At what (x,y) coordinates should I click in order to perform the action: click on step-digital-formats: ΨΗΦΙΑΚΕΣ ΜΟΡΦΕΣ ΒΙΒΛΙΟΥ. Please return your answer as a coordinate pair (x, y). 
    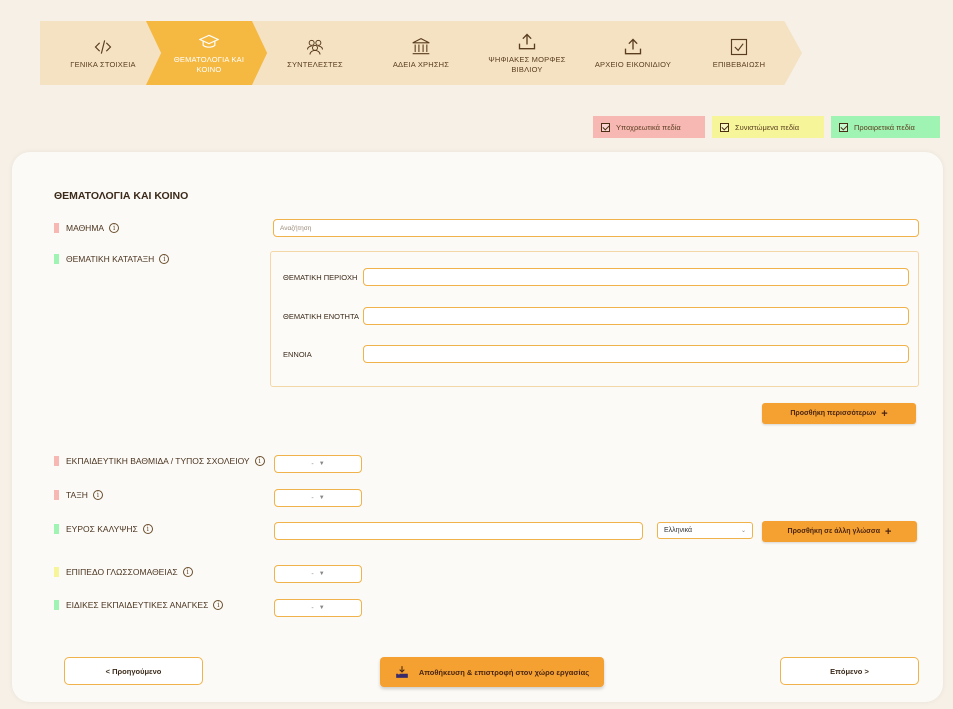
    Looking at the image, I should click on (527, 53).